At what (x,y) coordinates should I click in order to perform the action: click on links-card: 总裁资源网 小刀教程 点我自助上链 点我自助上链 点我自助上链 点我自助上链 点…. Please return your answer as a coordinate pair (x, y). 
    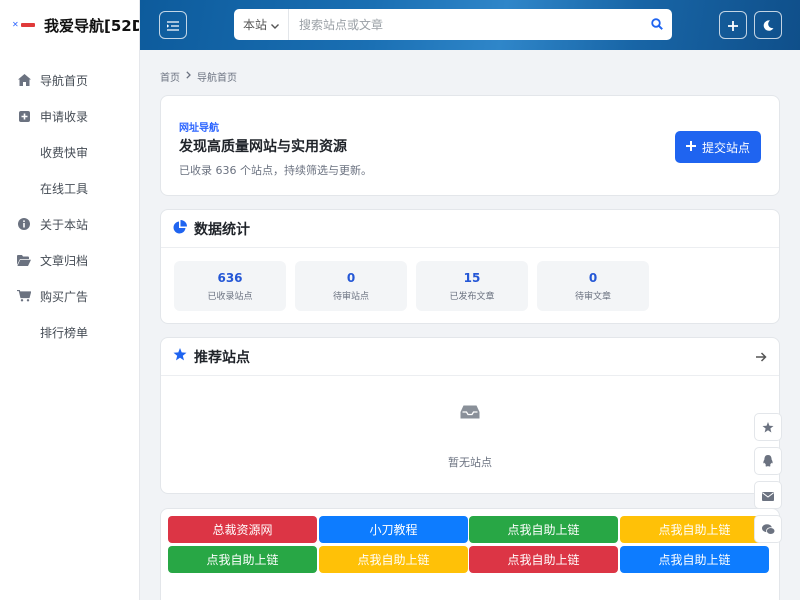
    Looking at the image, I should click on (470, 554).